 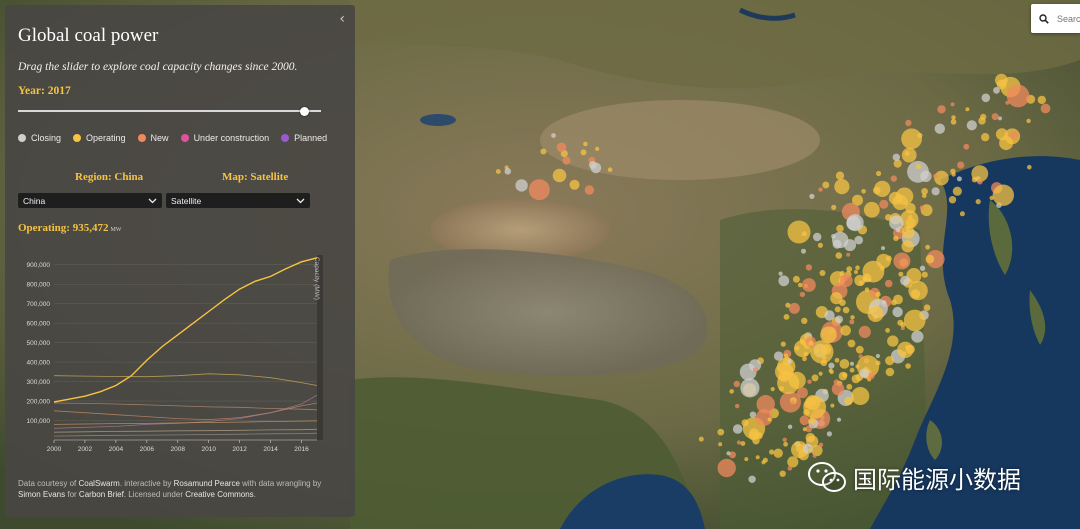 What do you see at coordinates (342, 19) in the screenshot?
I see `collapse-panel-button: ‹` at bounding box center [342, 19].